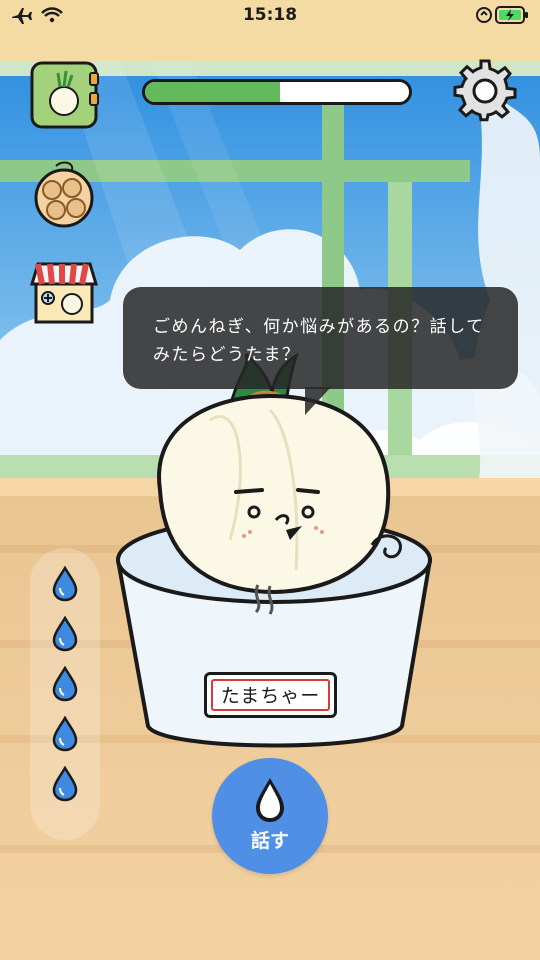 Image resolution: width=540 pixels, height=960 pixels. I want to click on speech-bubble-tail, so click(318, 401).